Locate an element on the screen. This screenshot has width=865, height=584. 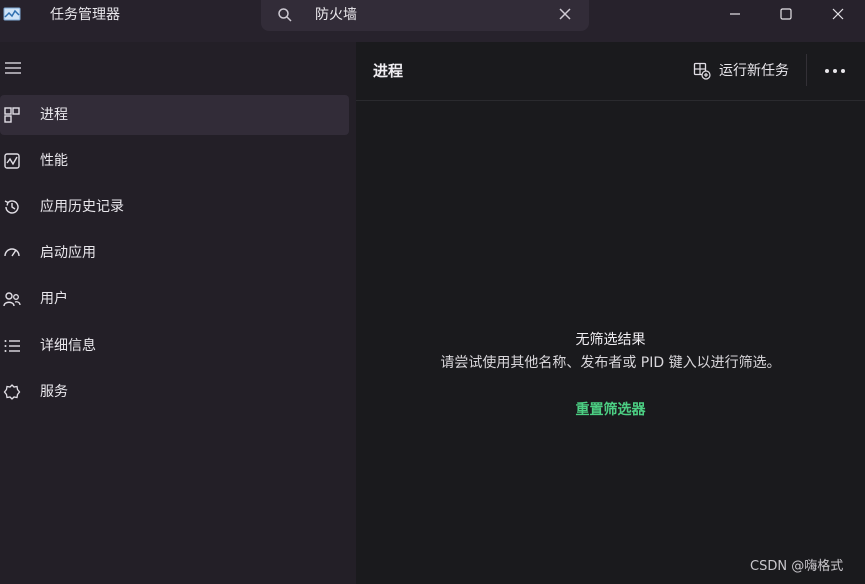
minimize-icon is located at coordinates (735, 14).